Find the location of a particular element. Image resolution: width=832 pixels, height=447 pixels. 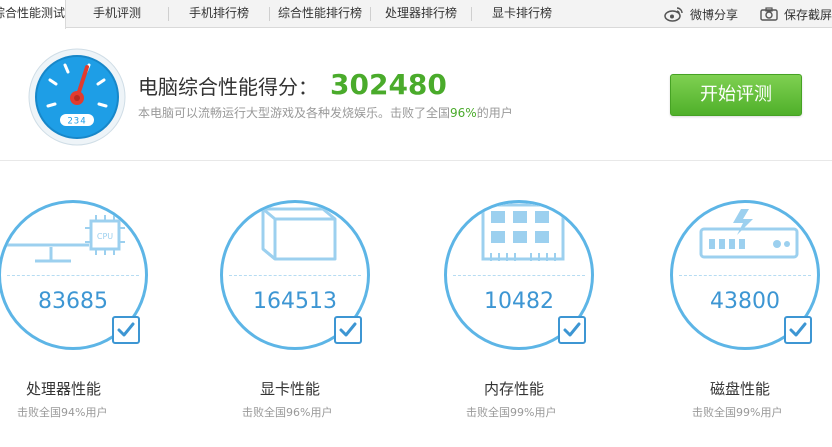

tab-label: 显卡排行榜 is located at coordinates (521, 13).